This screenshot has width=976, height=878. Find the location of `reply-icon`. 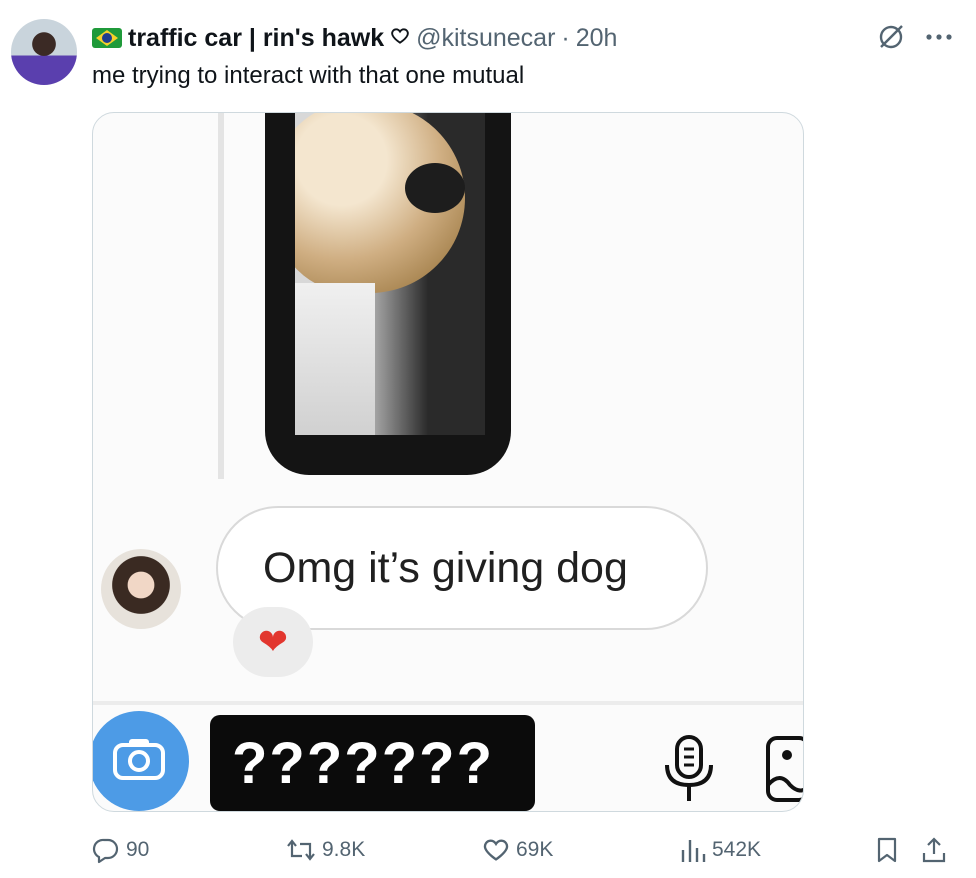

reply-icon is located at coordinates (106, 850).